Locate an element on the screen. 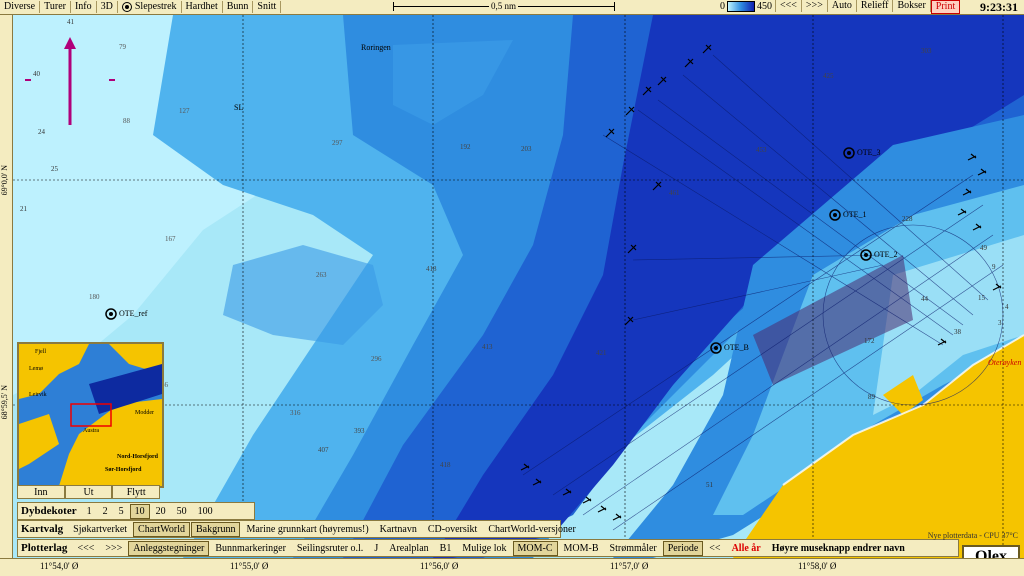  sl-label: SL is located at coordinates (239, 107).